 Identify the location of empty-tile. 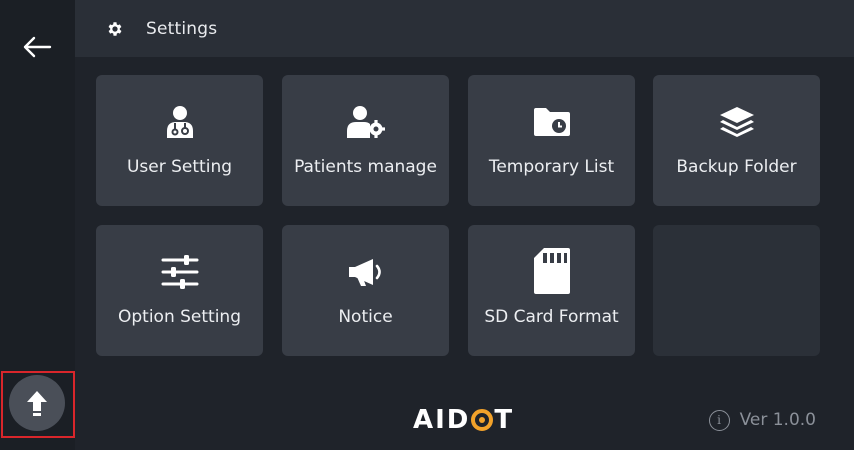
(736, 290).